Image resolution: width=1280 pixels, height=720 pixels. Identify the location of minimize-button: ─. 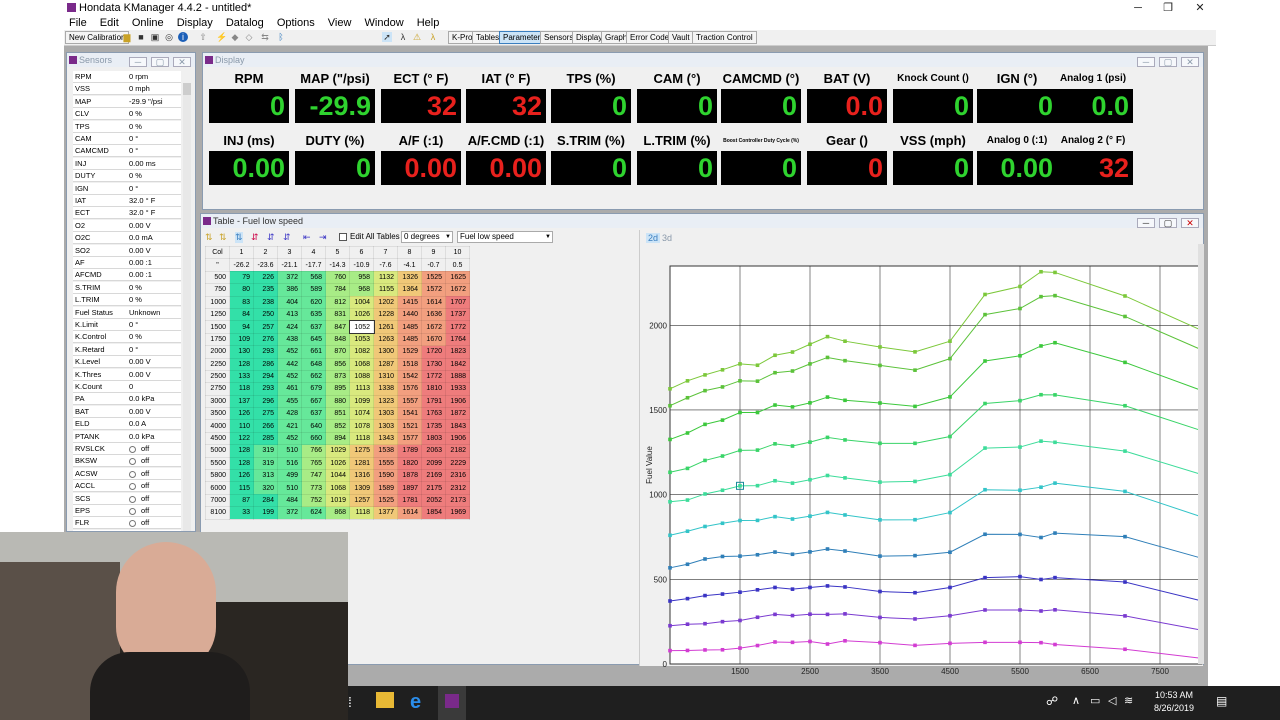
(1138, 8).